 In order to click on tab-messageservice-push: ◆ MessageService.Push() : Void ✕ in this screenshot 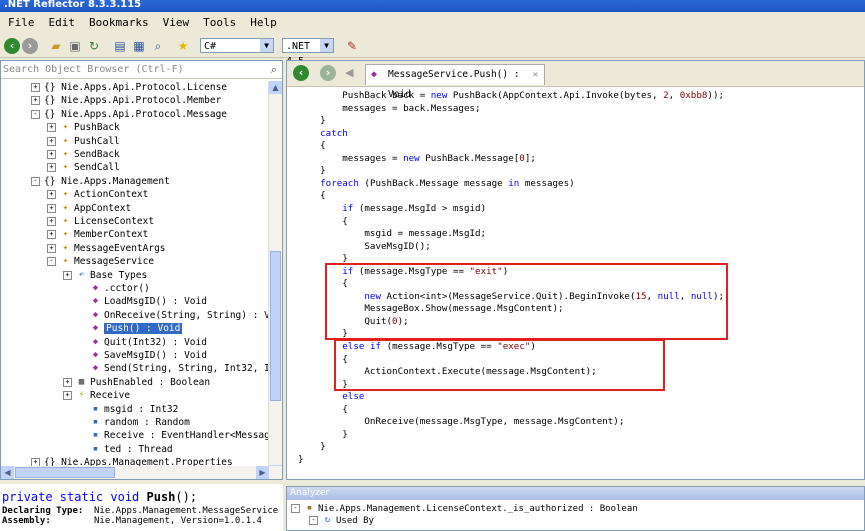, I will do `click(455, 82)`.